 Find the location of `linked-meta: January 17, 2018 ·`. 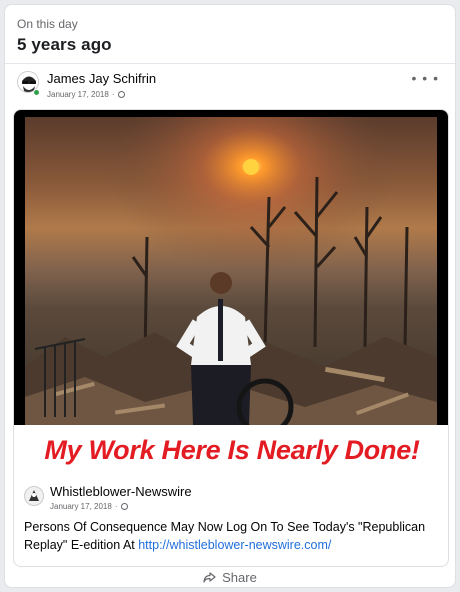

linked-meta: January 17, 2018 · is located at coordinates (89, 506).